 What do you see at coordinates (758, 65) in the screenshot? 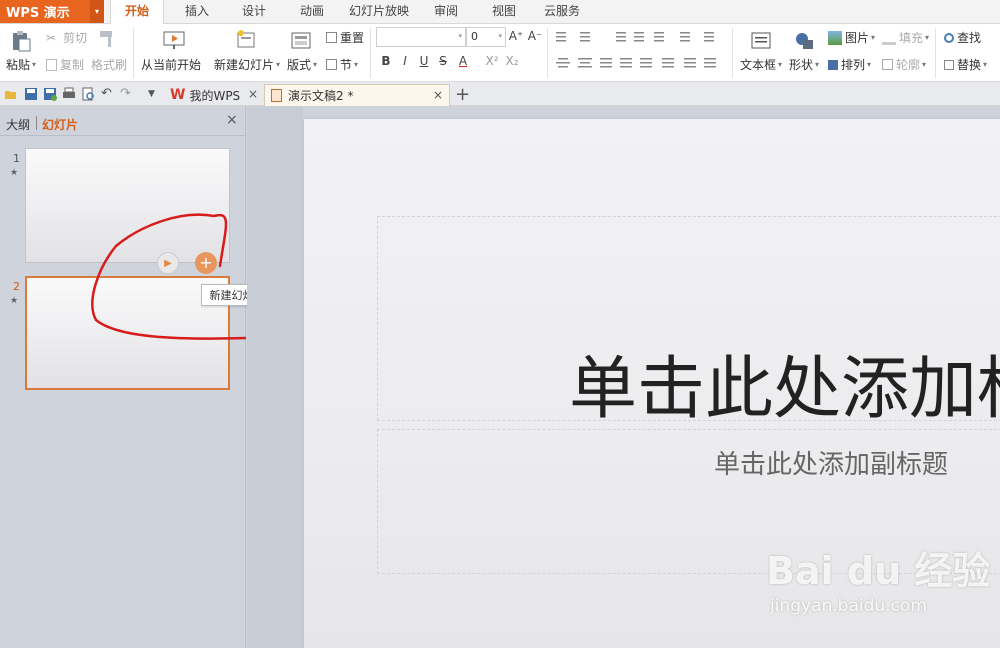
I see `text-box-label: 文本框` at bounding box center [758, 65].